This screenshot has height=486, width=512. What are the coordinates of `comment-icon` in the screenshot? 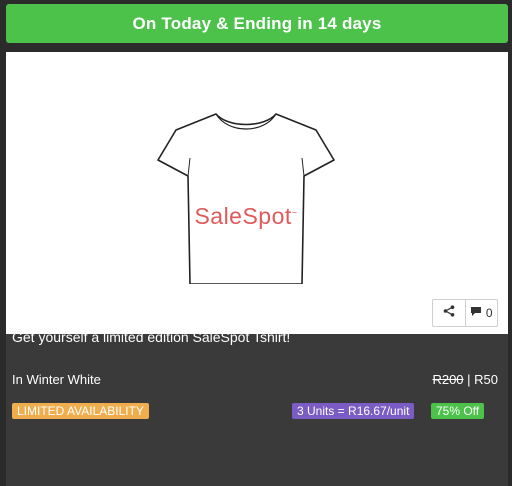 It's located at (476, 313).